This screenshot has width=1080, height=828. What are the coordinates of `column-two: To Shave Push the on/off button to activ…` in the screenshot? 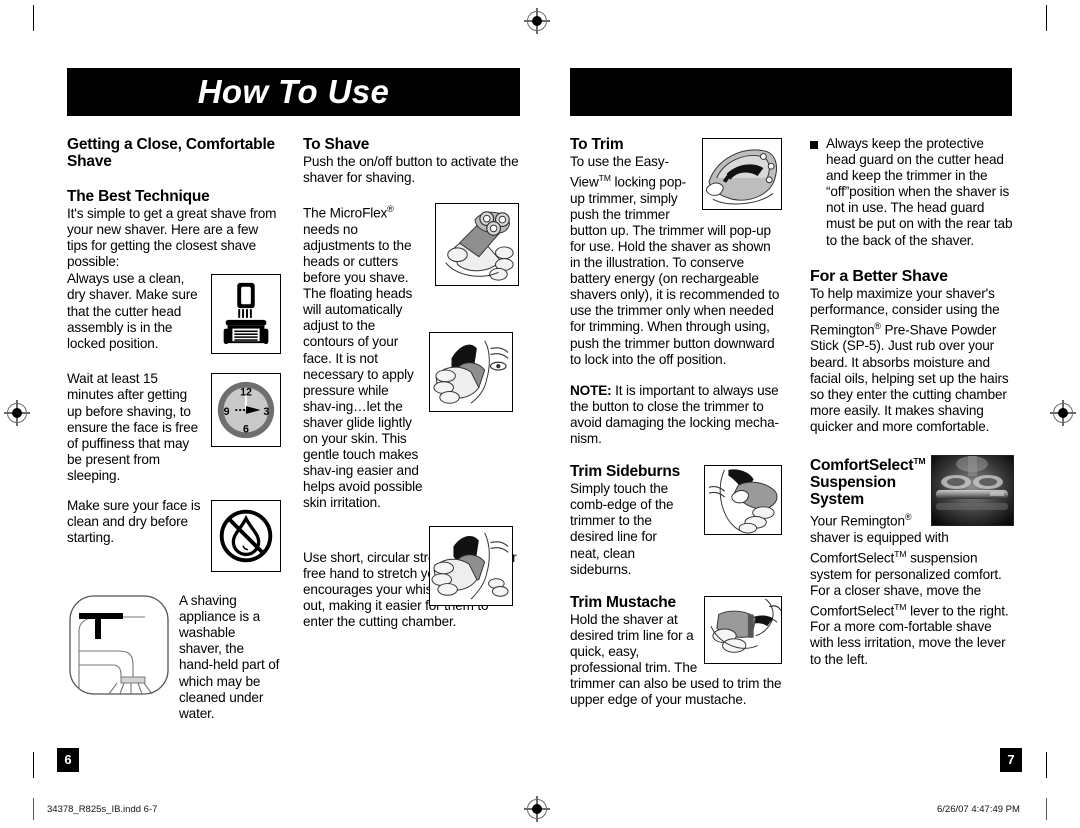 It's located at (411, 382).